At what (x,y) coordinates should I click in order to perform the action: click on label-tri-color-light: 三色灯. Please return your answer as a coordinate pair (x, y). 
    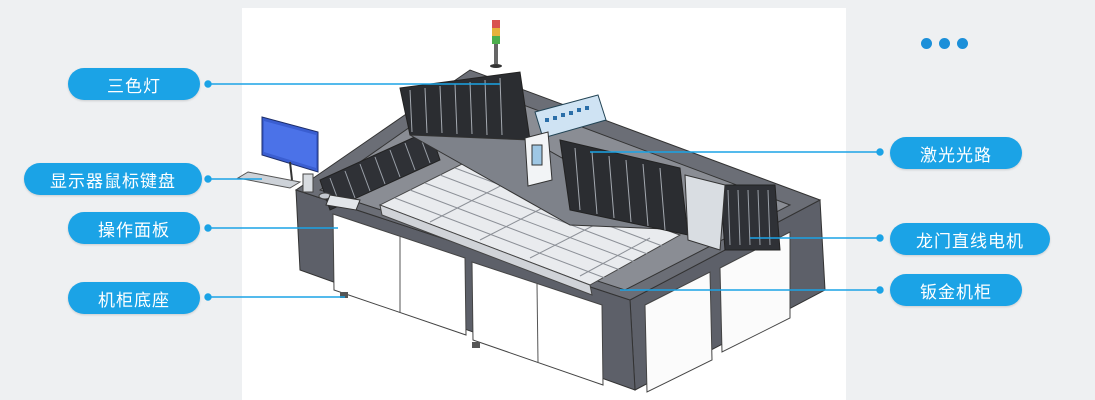
    Looking at the image, I should click on (134, 84).